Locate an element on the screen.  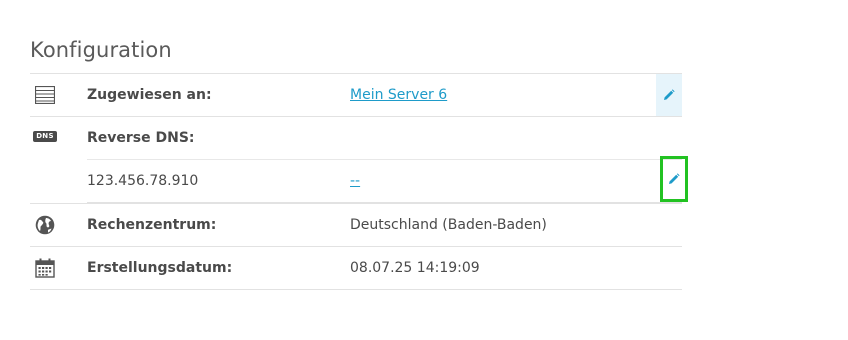
server-list-icon is located at coordinates (45, 95).